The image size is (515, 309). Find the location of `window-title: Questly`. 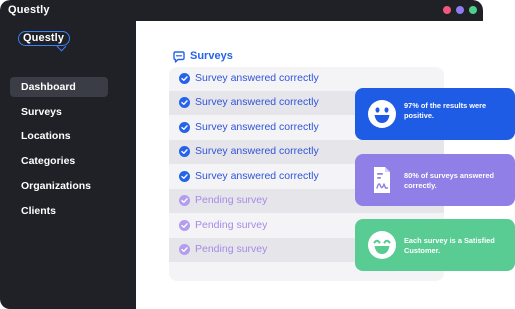

window-title: Questly is located at coordinates (29, 10).